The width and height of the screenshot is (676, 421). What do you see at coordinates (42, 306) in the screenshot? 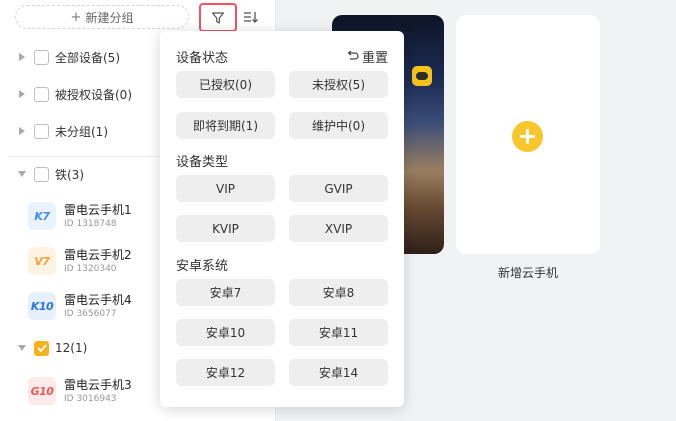
I see `device-k10-icon: K10` at bounding box center [42, 306].